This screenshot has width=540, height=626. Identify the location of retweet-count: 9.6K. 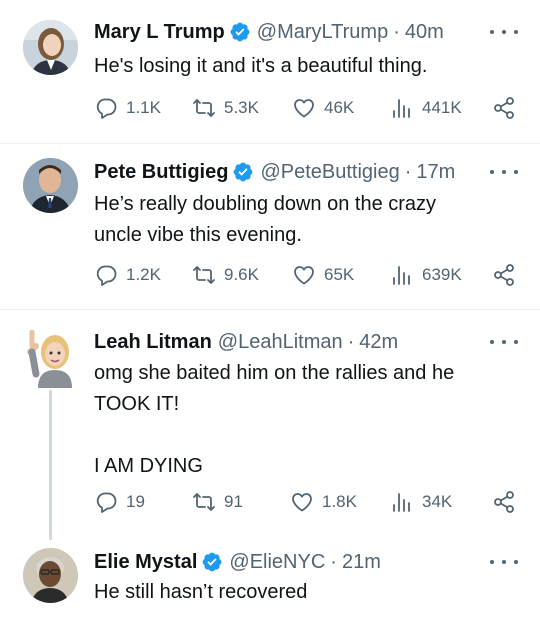
(241, 274).